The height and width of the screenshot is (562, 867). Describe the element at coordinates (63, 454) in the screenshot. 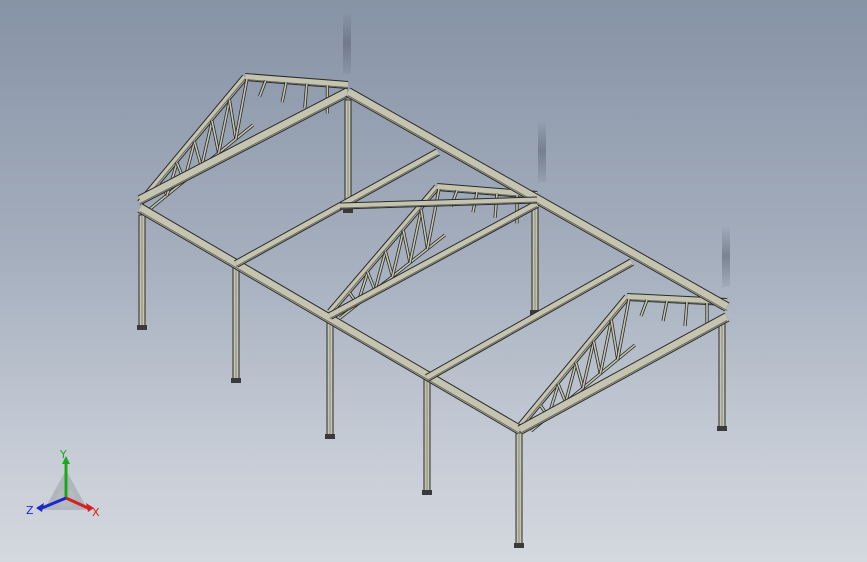

I see `y-axis-label: Y` at that location.